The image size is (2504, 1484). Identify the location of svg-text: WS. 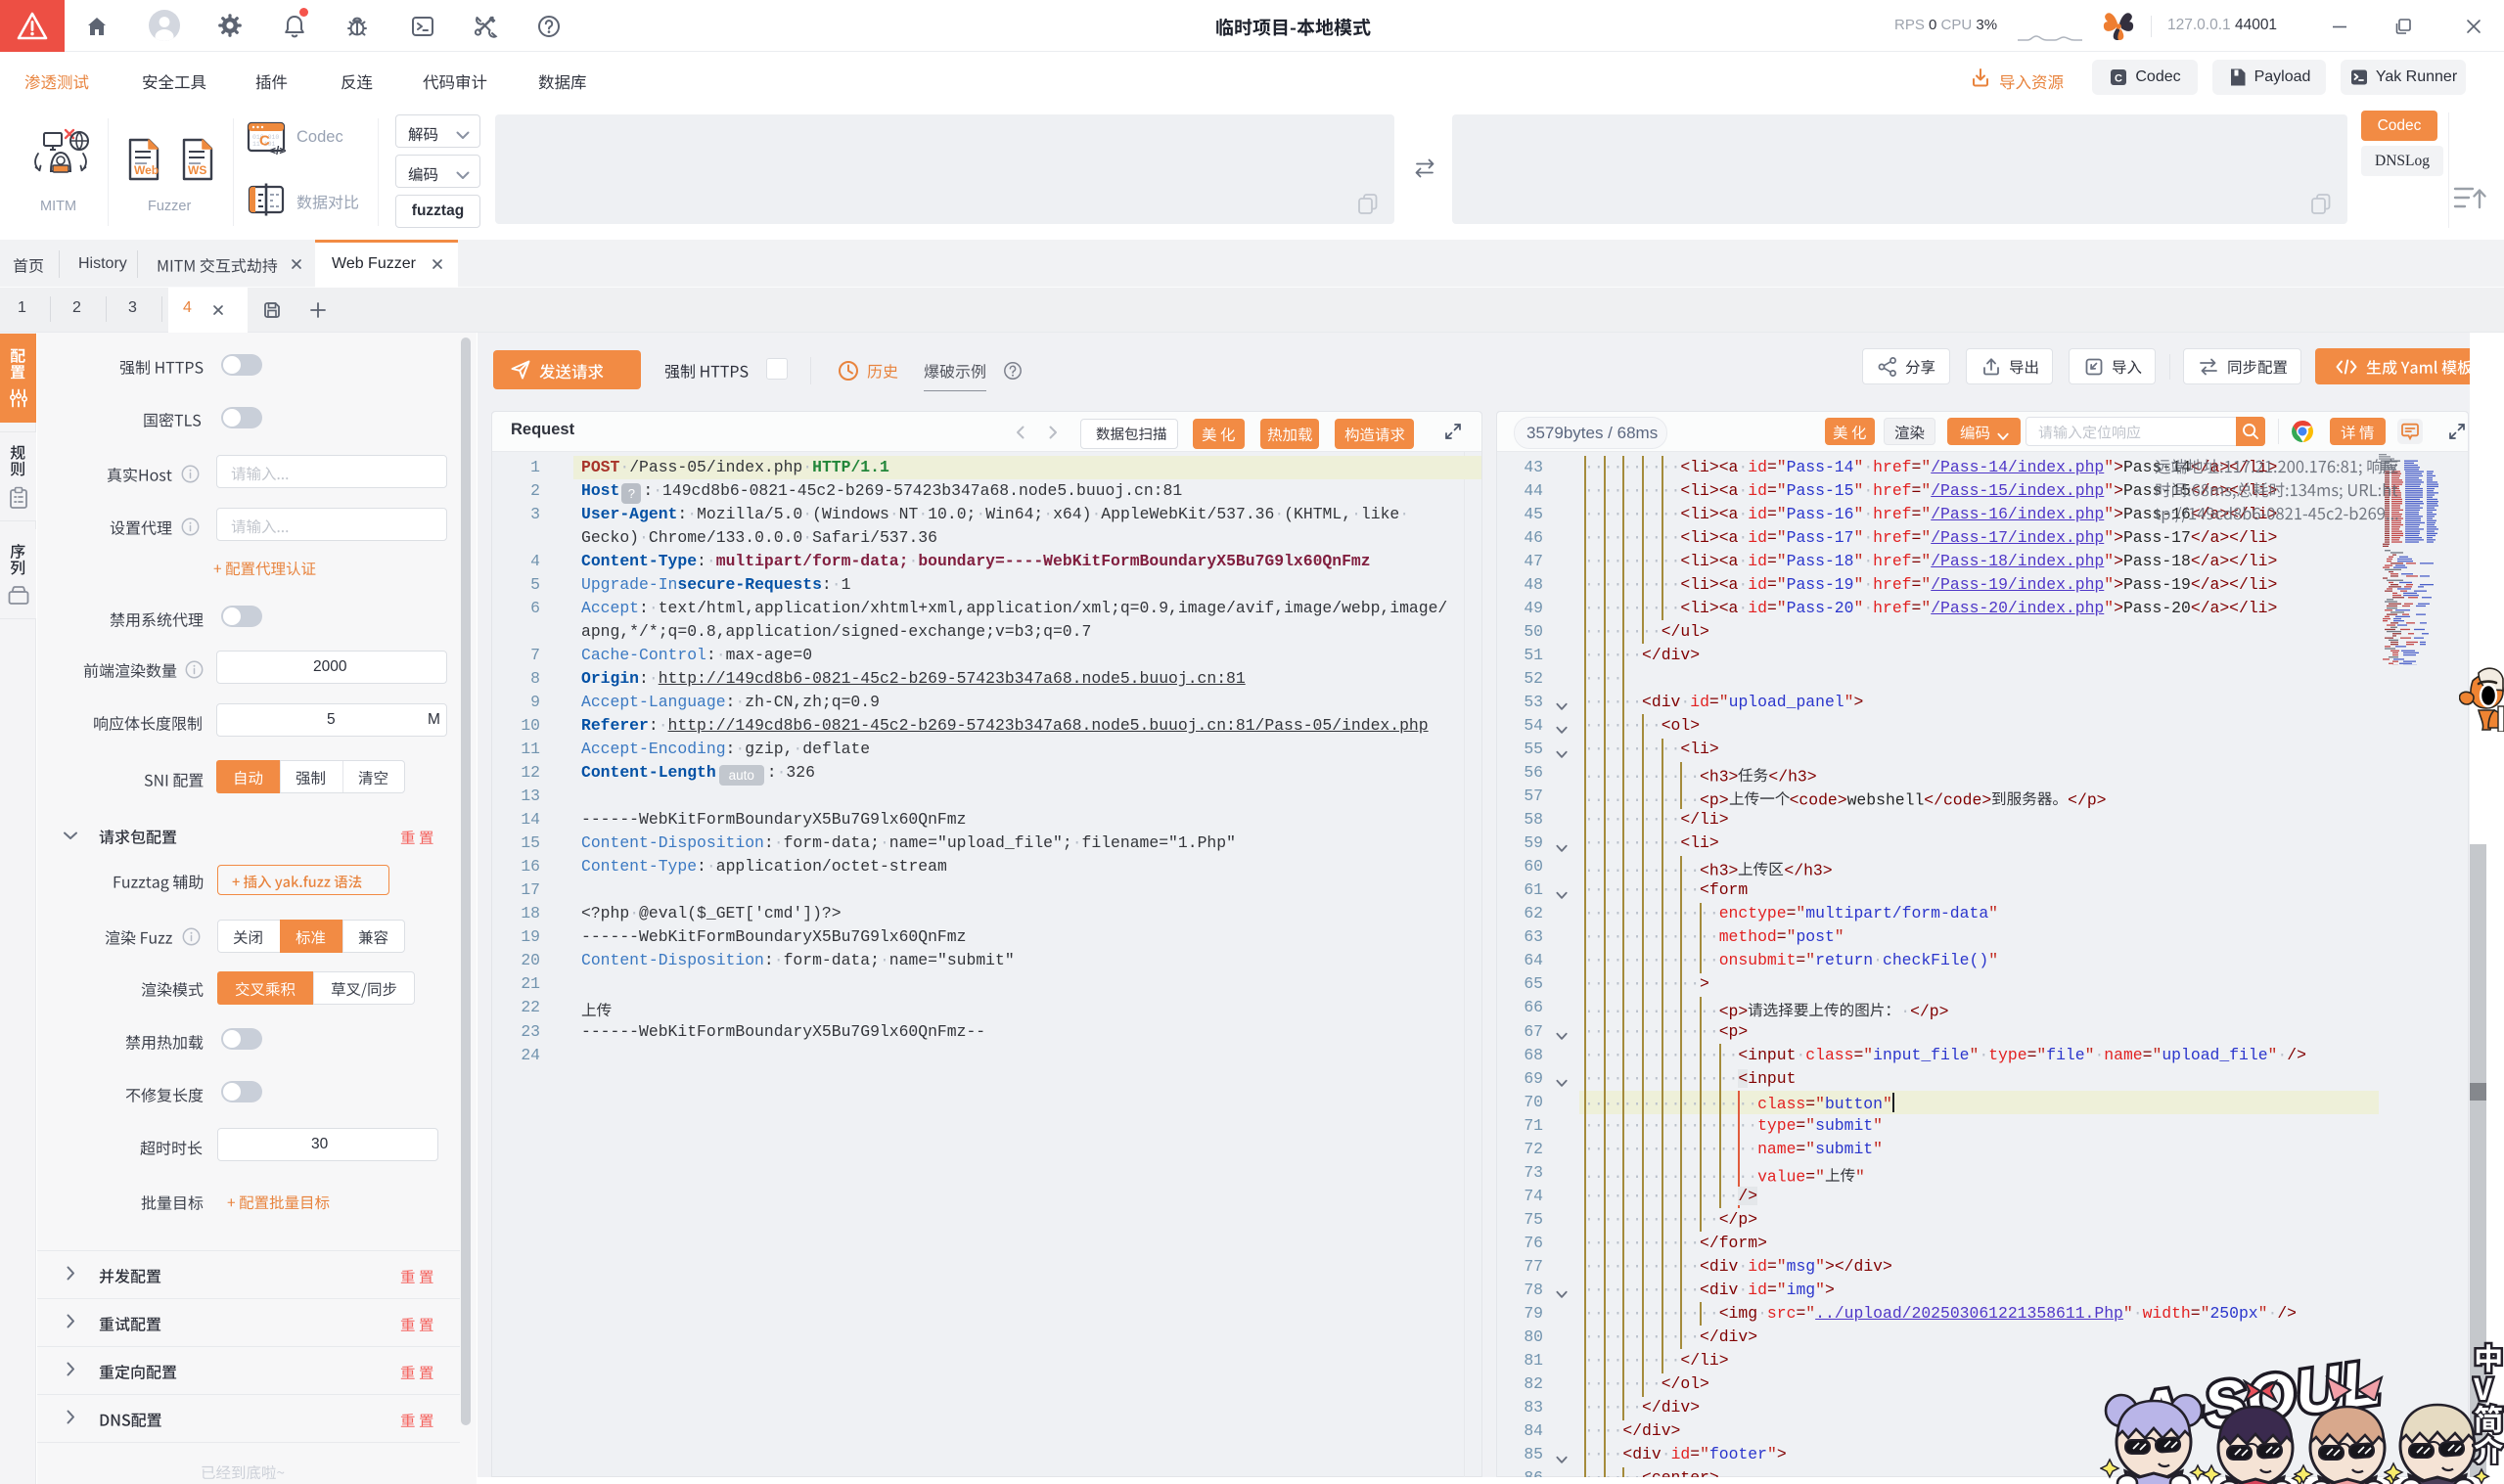
(197, 170).